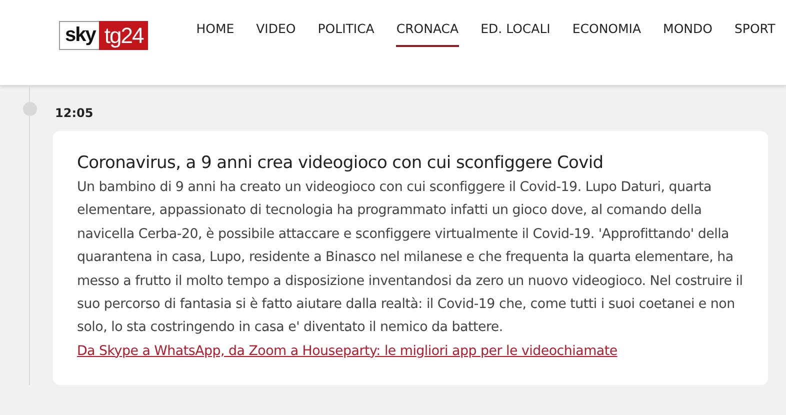 The image size is (786, 415). I want to click on entry-time: 12:05, so click(74, 113).